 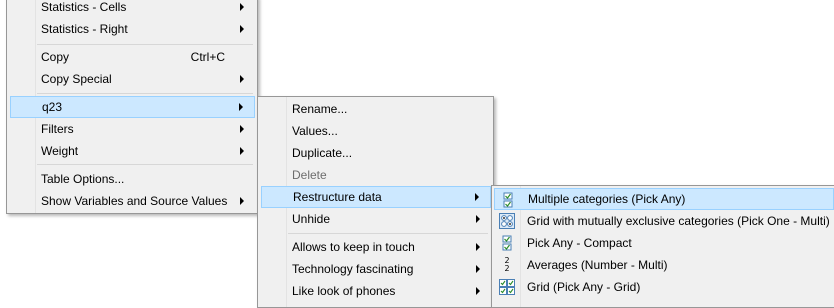 I want to click on menu-item-like-look-of-phones: Like look of phones, so click(x=376, y=291).